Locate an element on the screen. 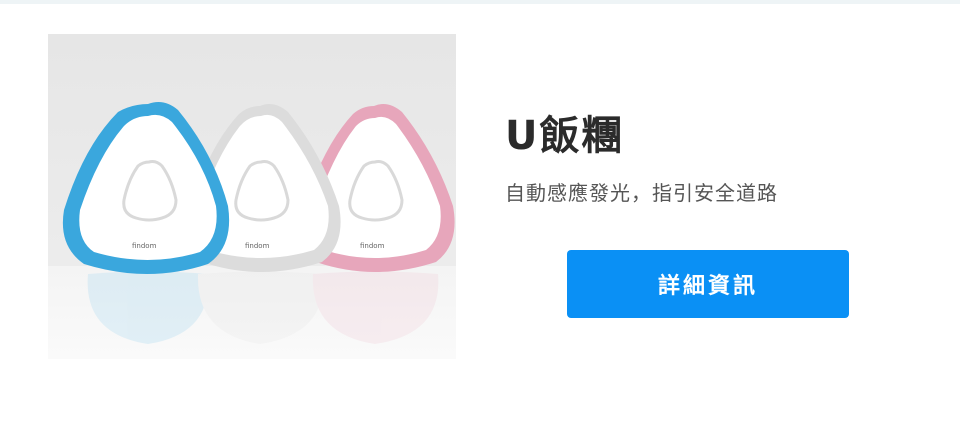 This screenshot has height=438, width=960. details-button: 詳細資訊 is located at coordinates (708, 284).